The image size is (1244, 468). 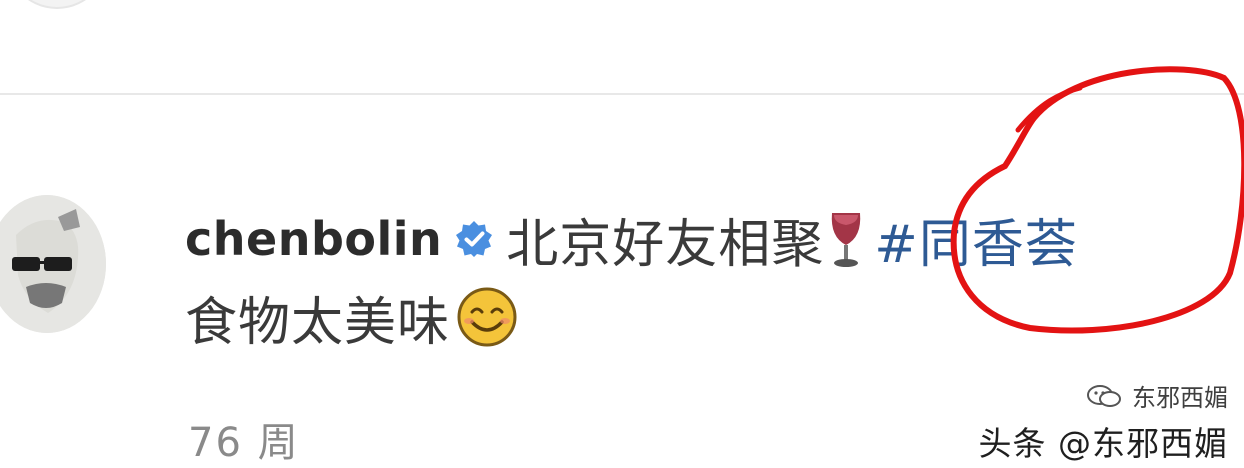 I want to click on hashtag-link: #同香荟, so click(x=976, y=239).